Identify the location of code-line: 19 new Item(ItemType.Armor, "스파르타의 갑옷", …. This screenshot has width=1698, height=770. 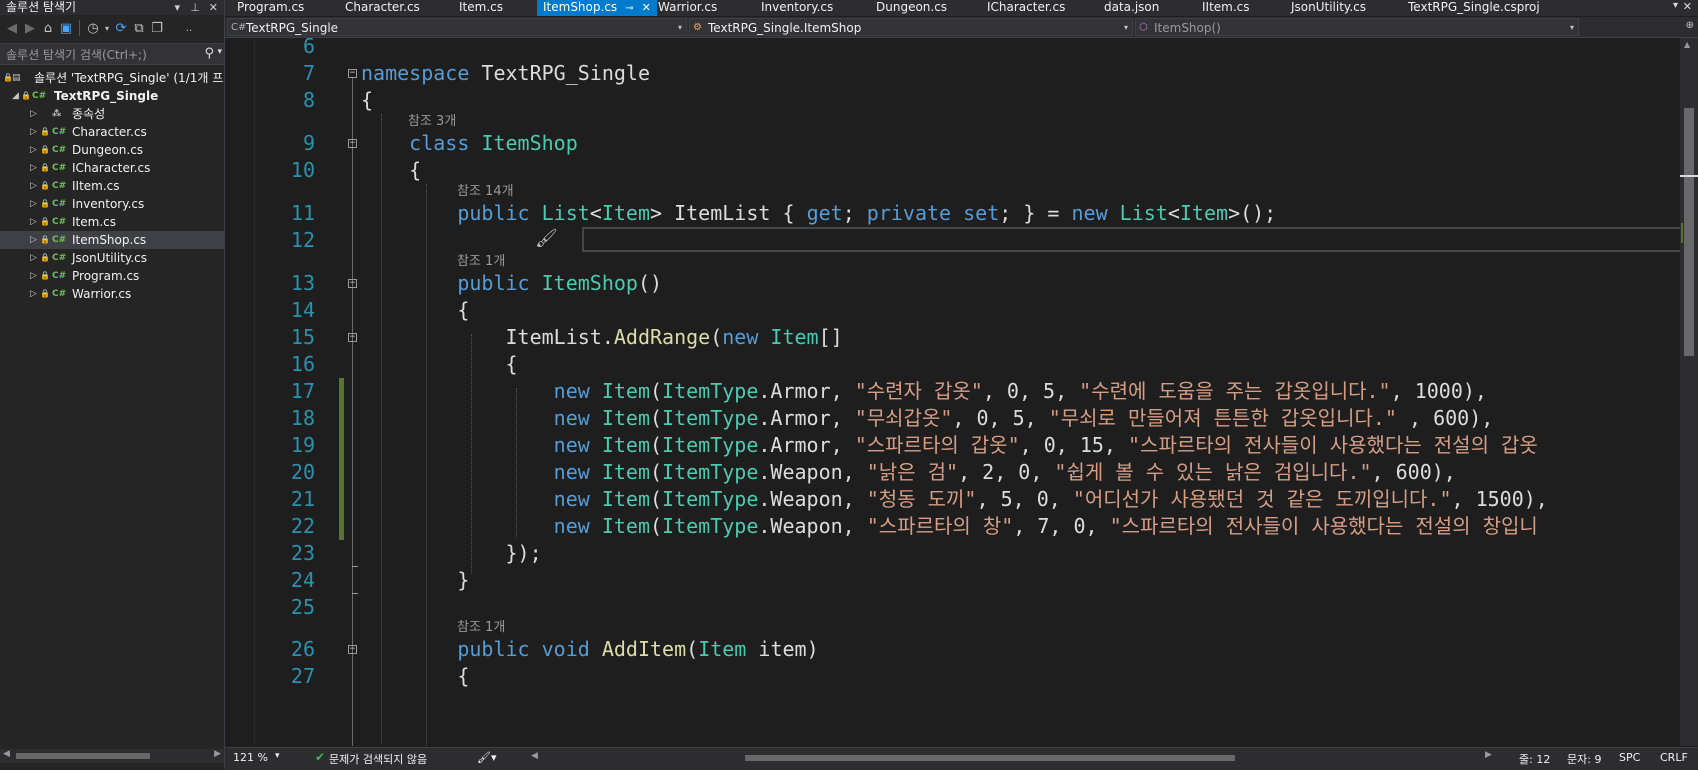
(961, 445).